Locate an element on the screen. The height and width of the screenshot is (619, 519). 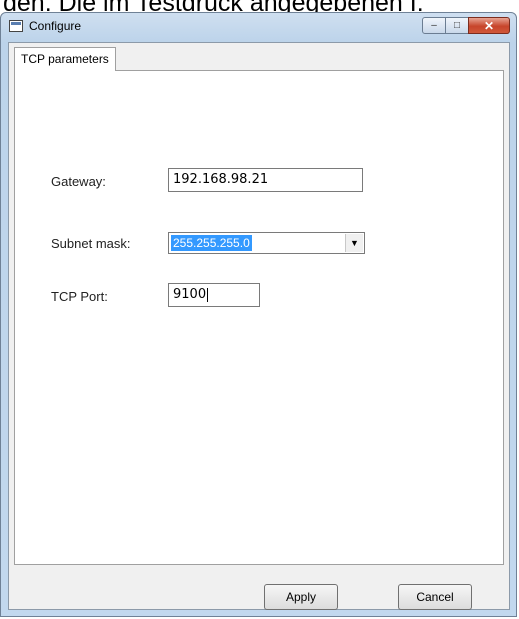
text-caret is located at coordinates (208, 294).